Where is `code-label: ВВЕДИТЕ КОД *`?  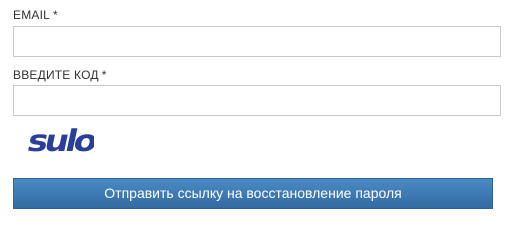
code-label: ВВЕДИТЕ КОД * is located at coordinates (60, 75).